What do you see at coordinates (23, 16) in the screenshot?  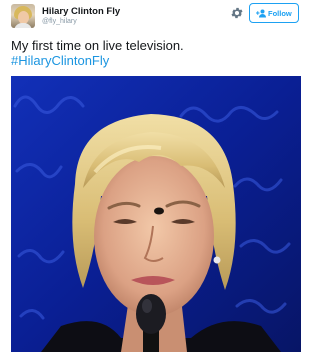 I see `avatar` at bounding box center [23, 16].